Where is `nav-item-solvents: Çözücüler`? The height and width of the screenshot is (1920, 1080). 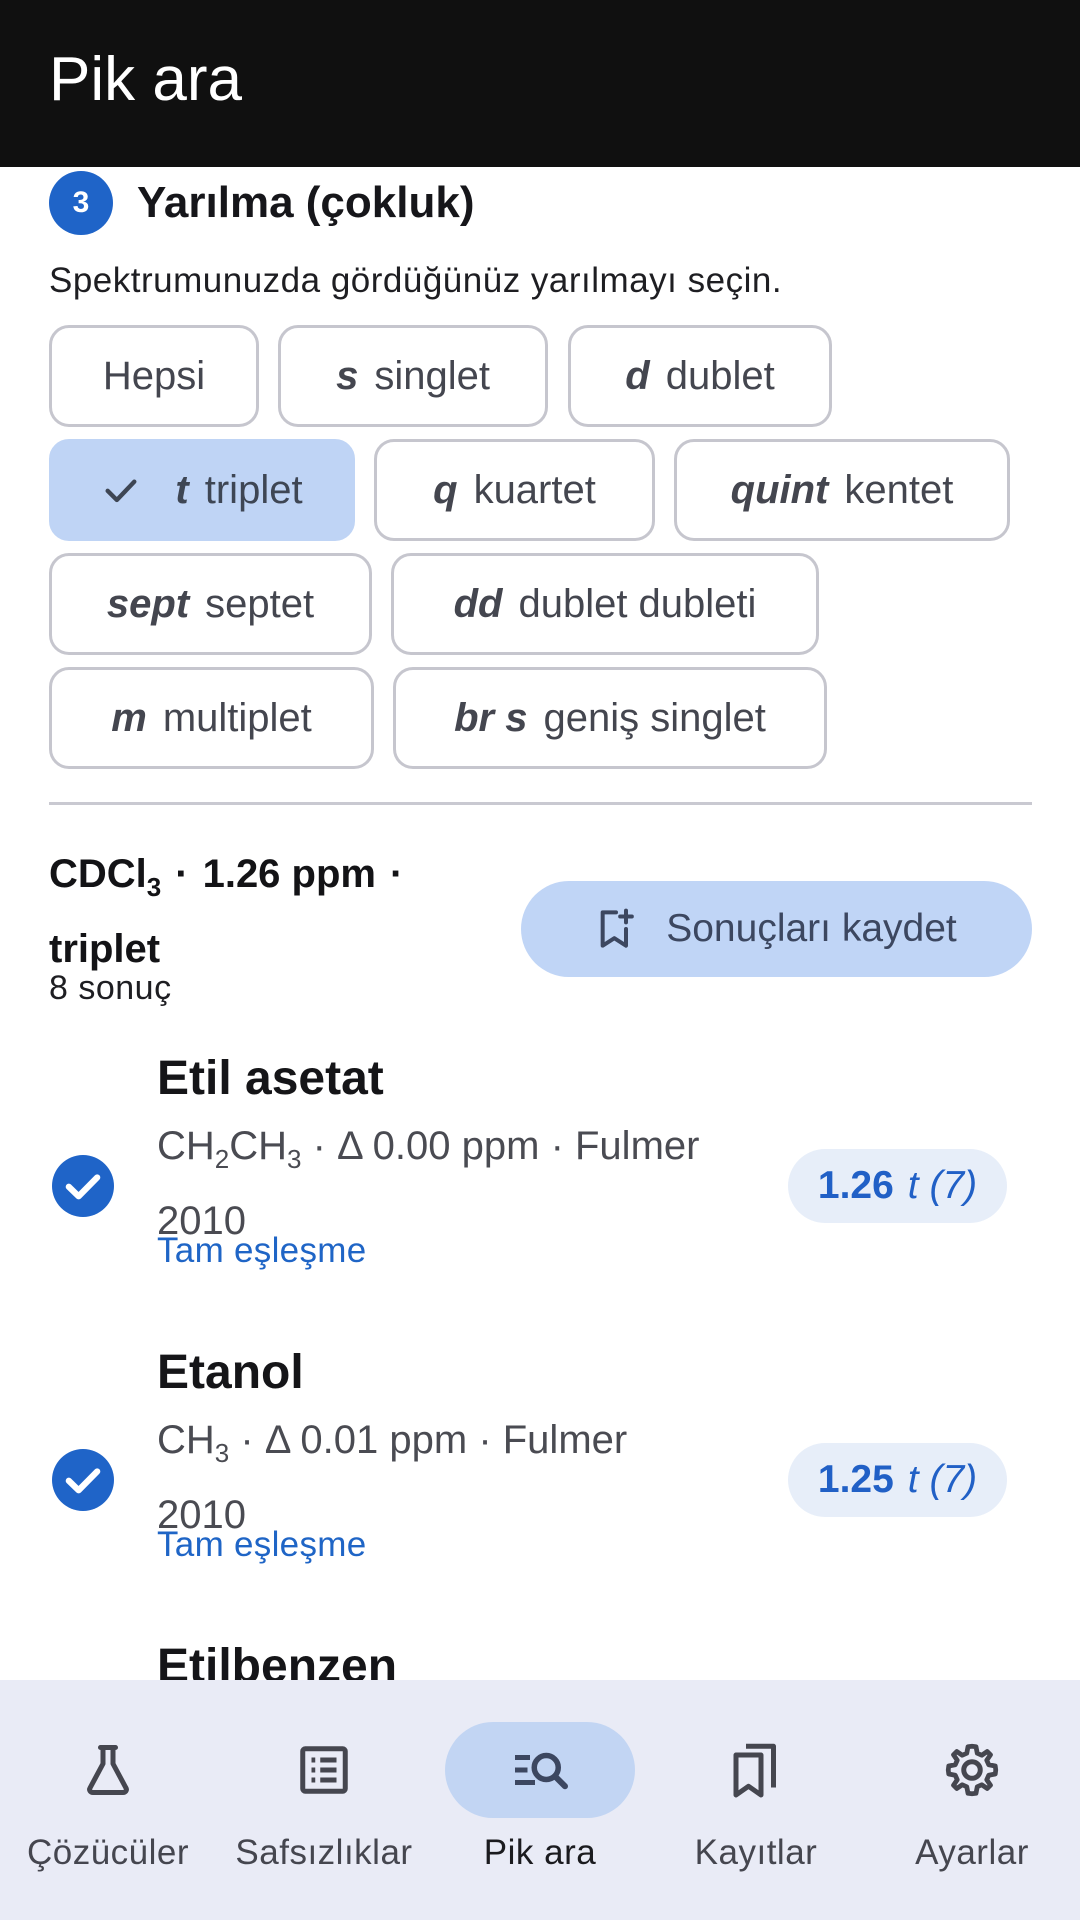 nav-item-solvents: Çözücüler is located at coordinates (108, 1800).